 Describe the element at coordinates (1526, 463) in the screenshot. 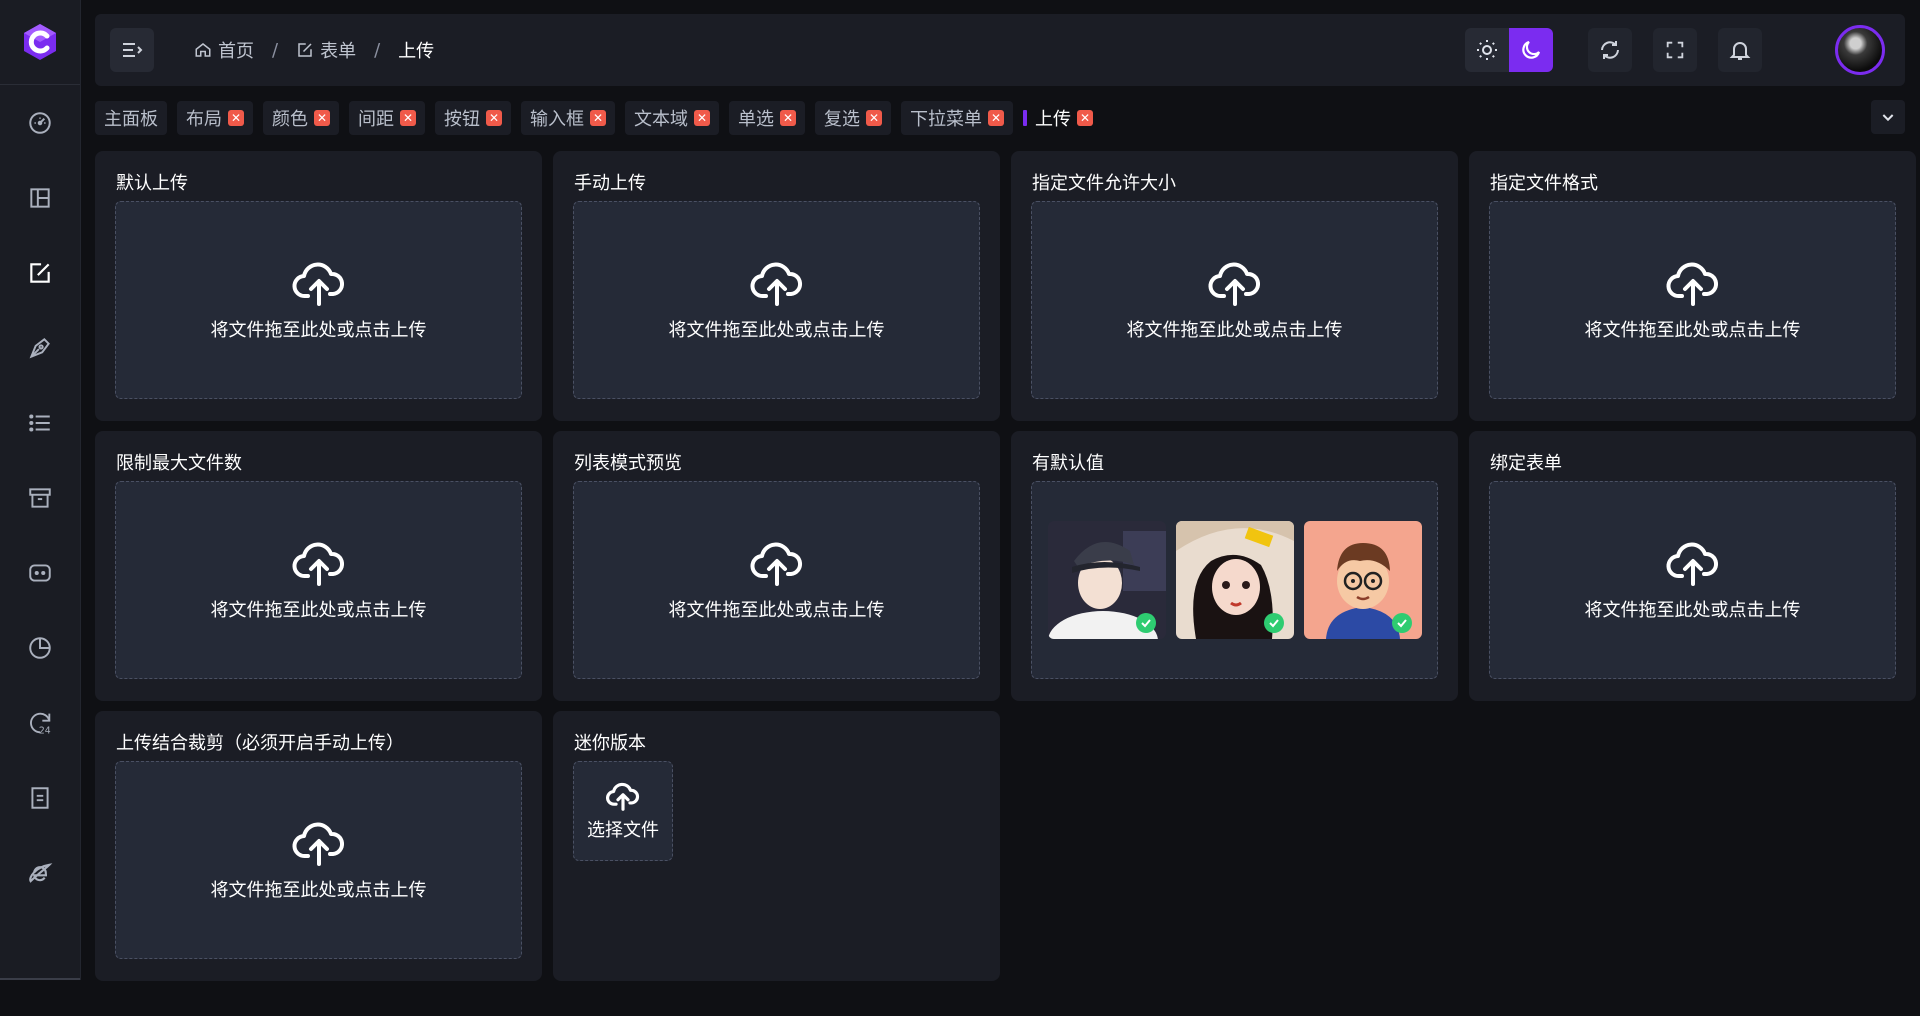

I see `card-title: 绑定表单` at that location.